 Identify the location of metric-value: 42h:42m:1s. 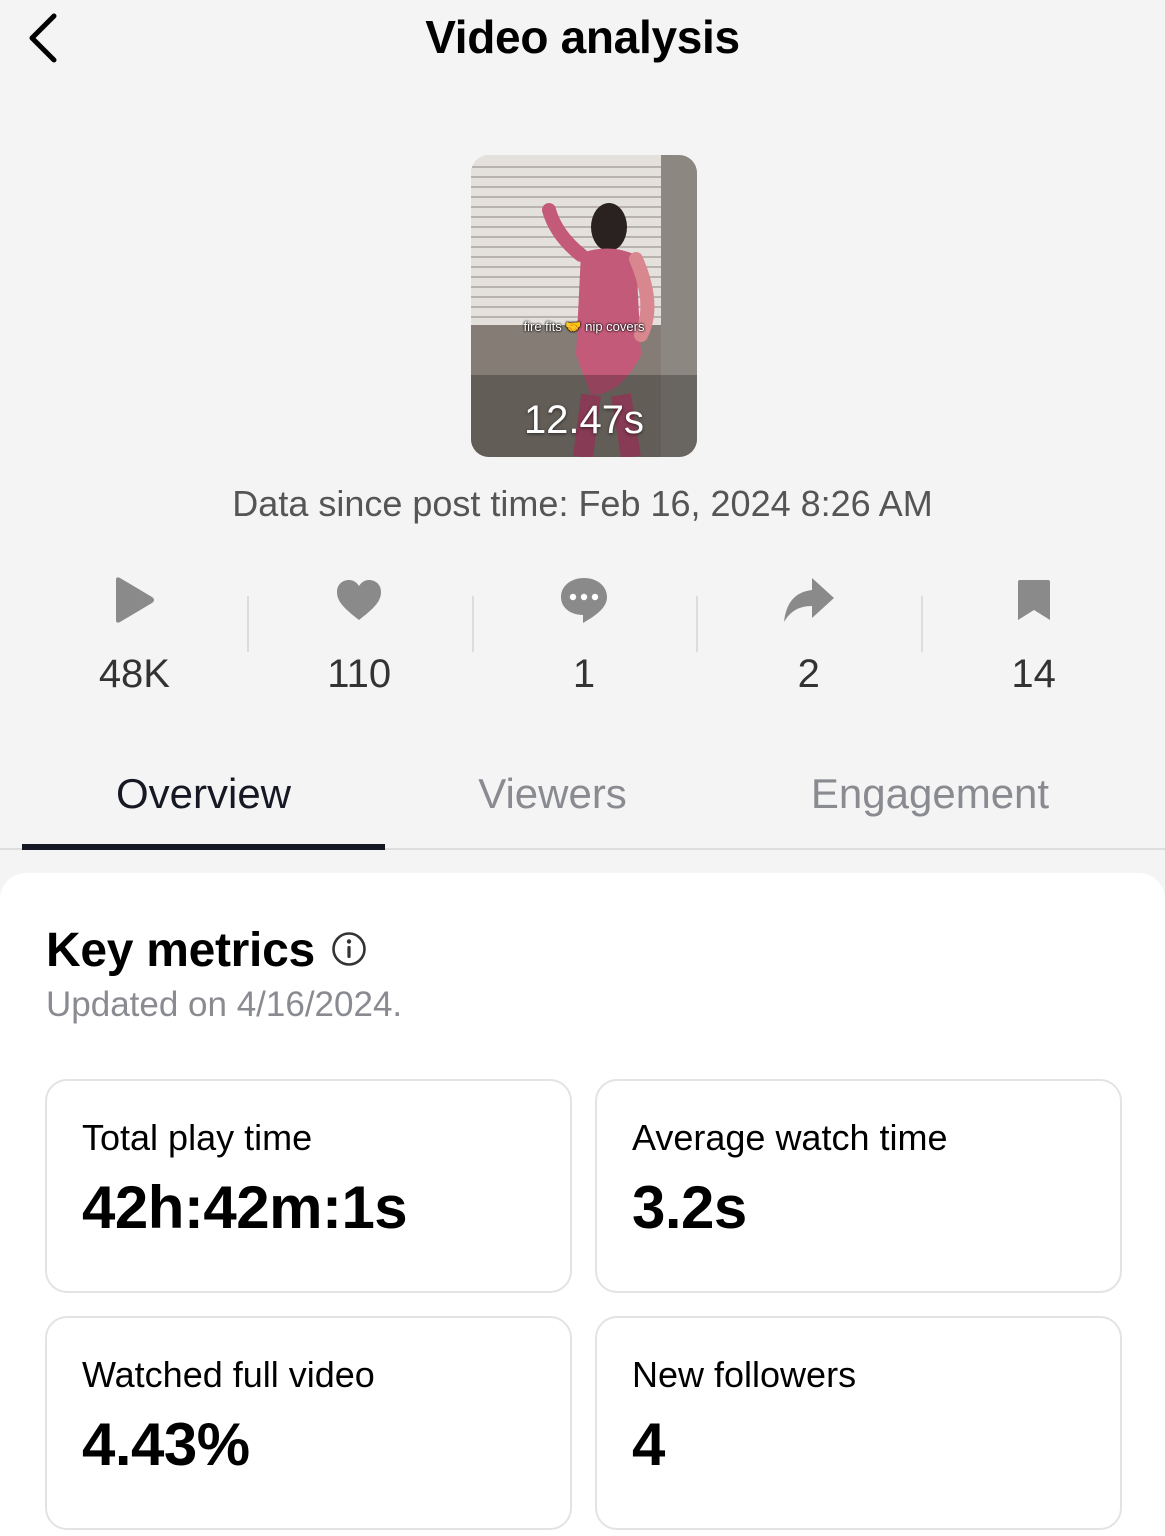
(245, 1207).